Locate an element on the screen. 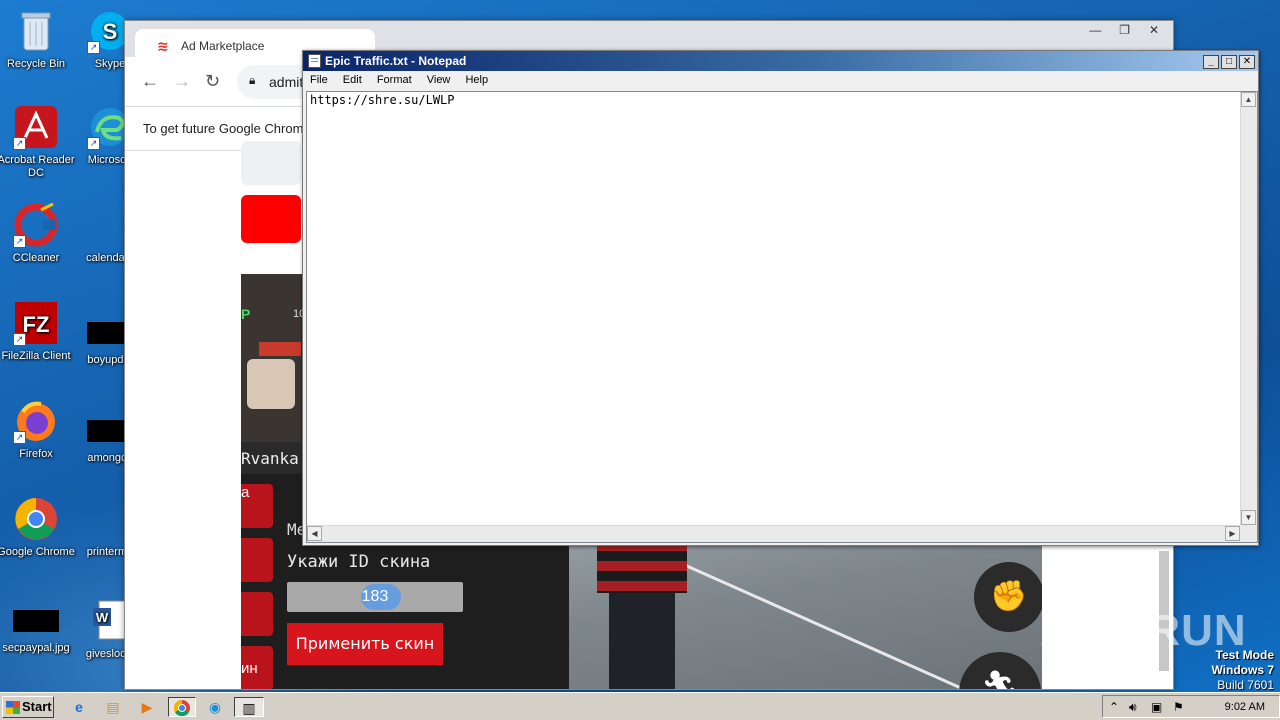 This screenshot has height=720, width=1280. red-banner is located at coordinates (271, 219).